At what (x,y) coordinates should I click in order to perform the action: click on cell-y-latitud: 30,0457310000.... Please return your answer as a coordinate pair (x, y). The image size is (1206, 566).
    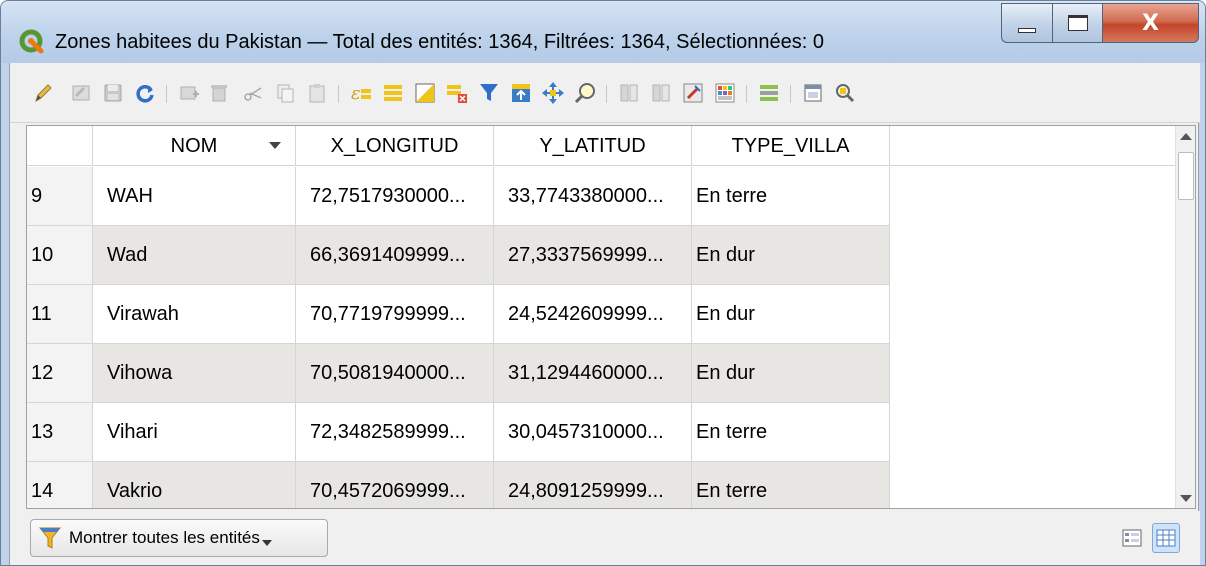
    Looking at the image, I should click on (593, 432).